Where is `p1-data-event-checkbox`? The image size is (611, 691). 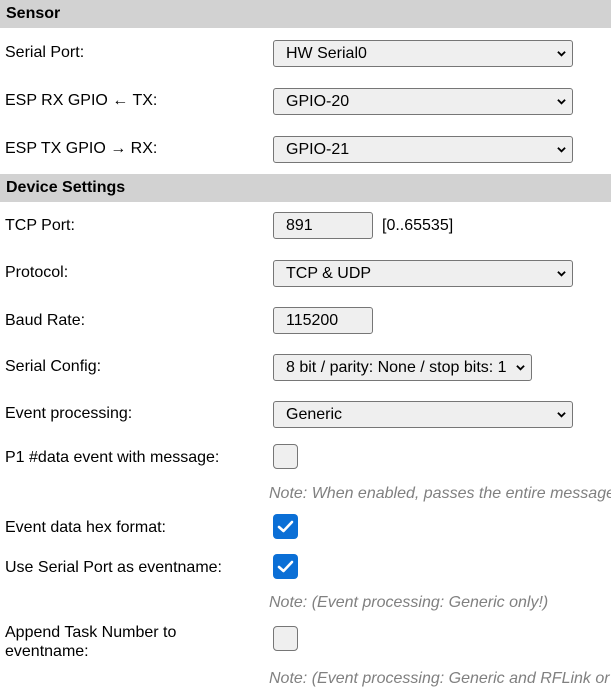
p1-data-event-checkbox is located at coordinates (285, 456).